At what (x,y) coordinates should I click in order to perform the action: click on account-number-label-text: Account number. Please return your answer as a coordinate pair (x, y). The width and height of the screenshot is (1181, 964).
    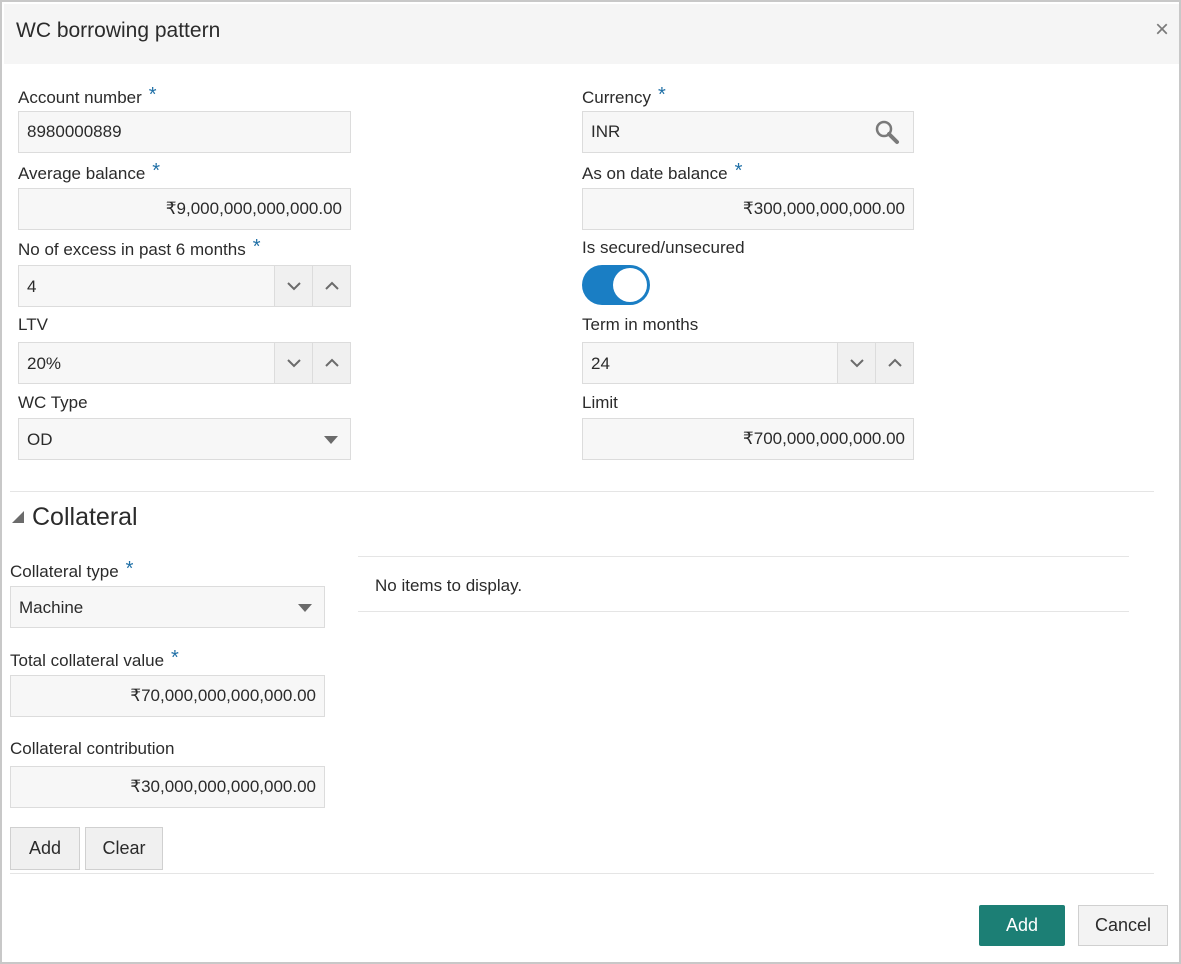
    Looking at the image, I should click on (80, 97).